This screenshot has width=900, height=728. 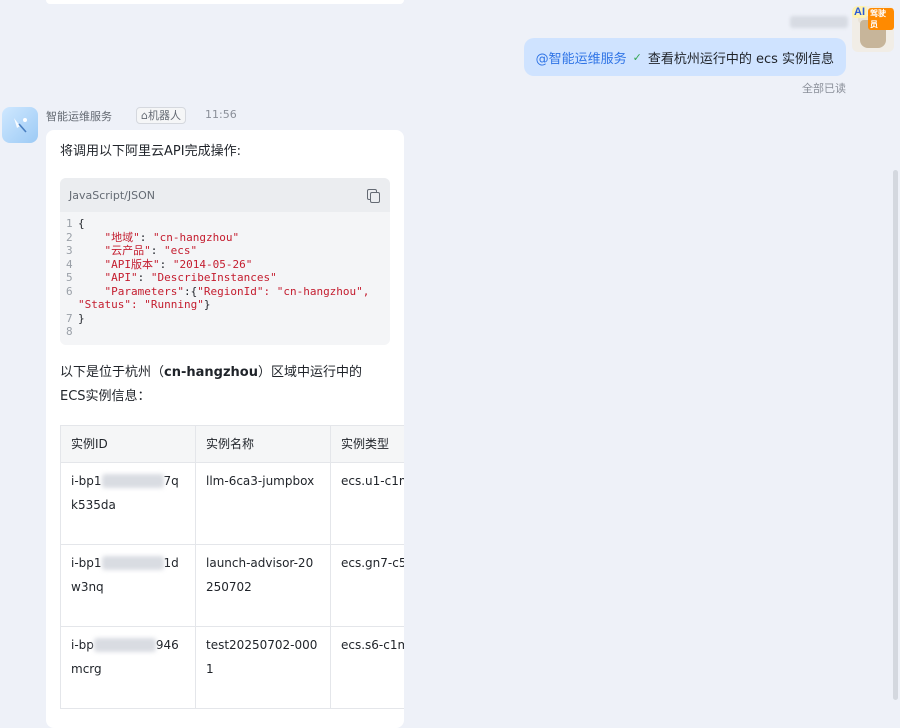 I want to click on user-message-text: 查看杭州运行中的 ecs 实例信息, so click(x=740, y=59).